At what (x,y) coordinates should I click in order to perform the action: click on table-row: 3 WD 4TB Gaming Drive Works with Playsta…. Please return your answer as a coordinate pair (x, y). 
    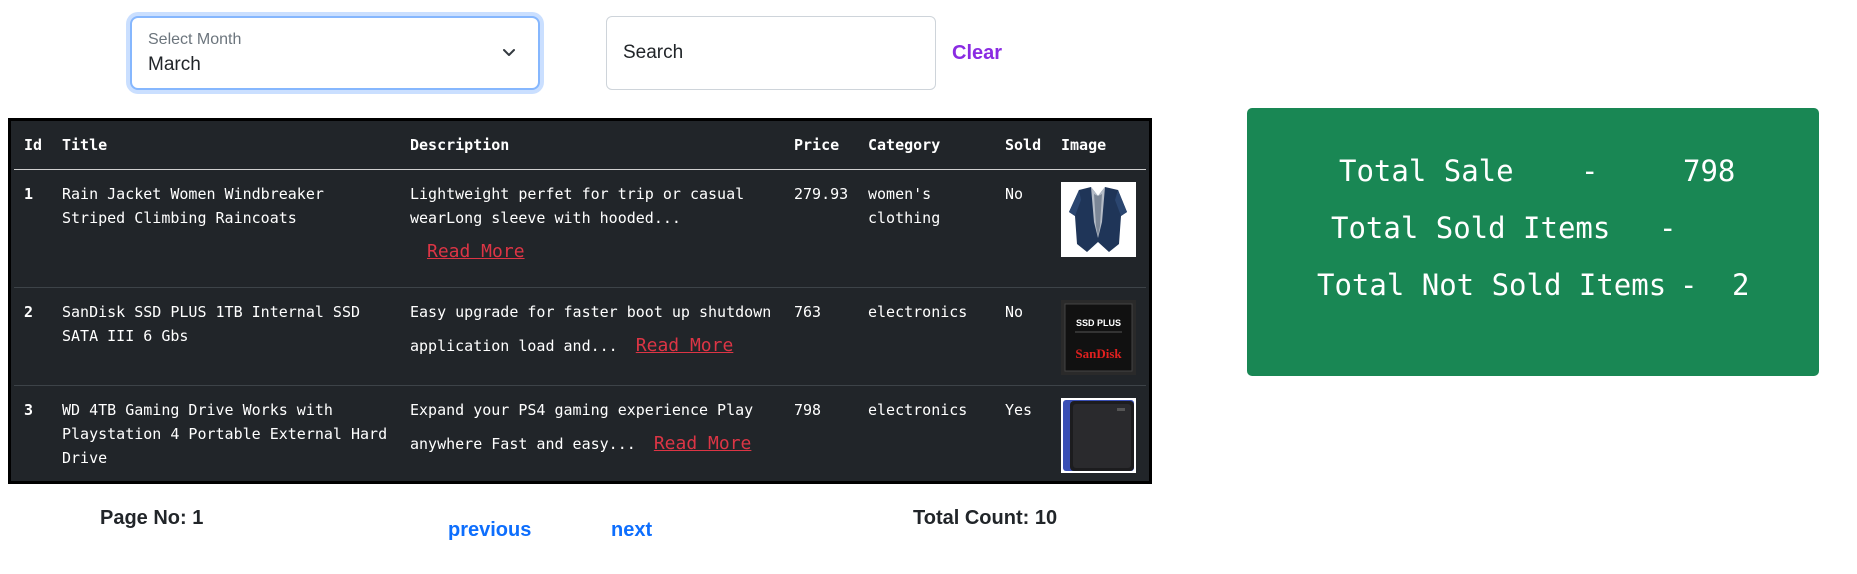
    Looking at the image, I should click on (580, 436).